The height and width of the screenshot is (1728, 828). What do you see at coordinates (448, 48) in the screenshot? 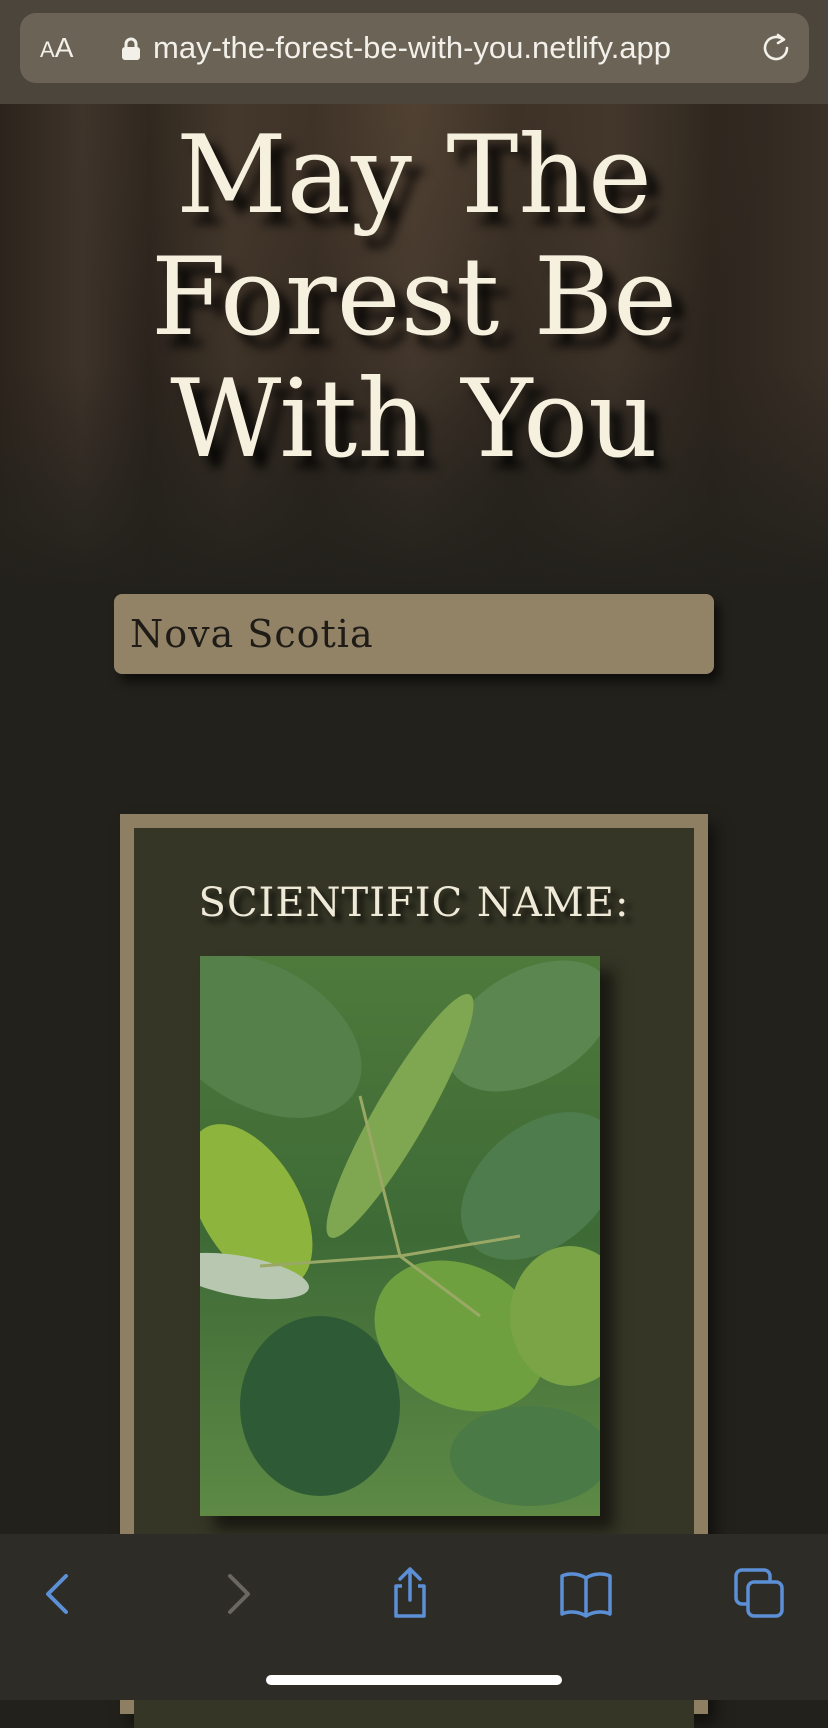
I see `url-text: may-the-forest-be-with-you.netlify.app` at bounding box center [448, 48].